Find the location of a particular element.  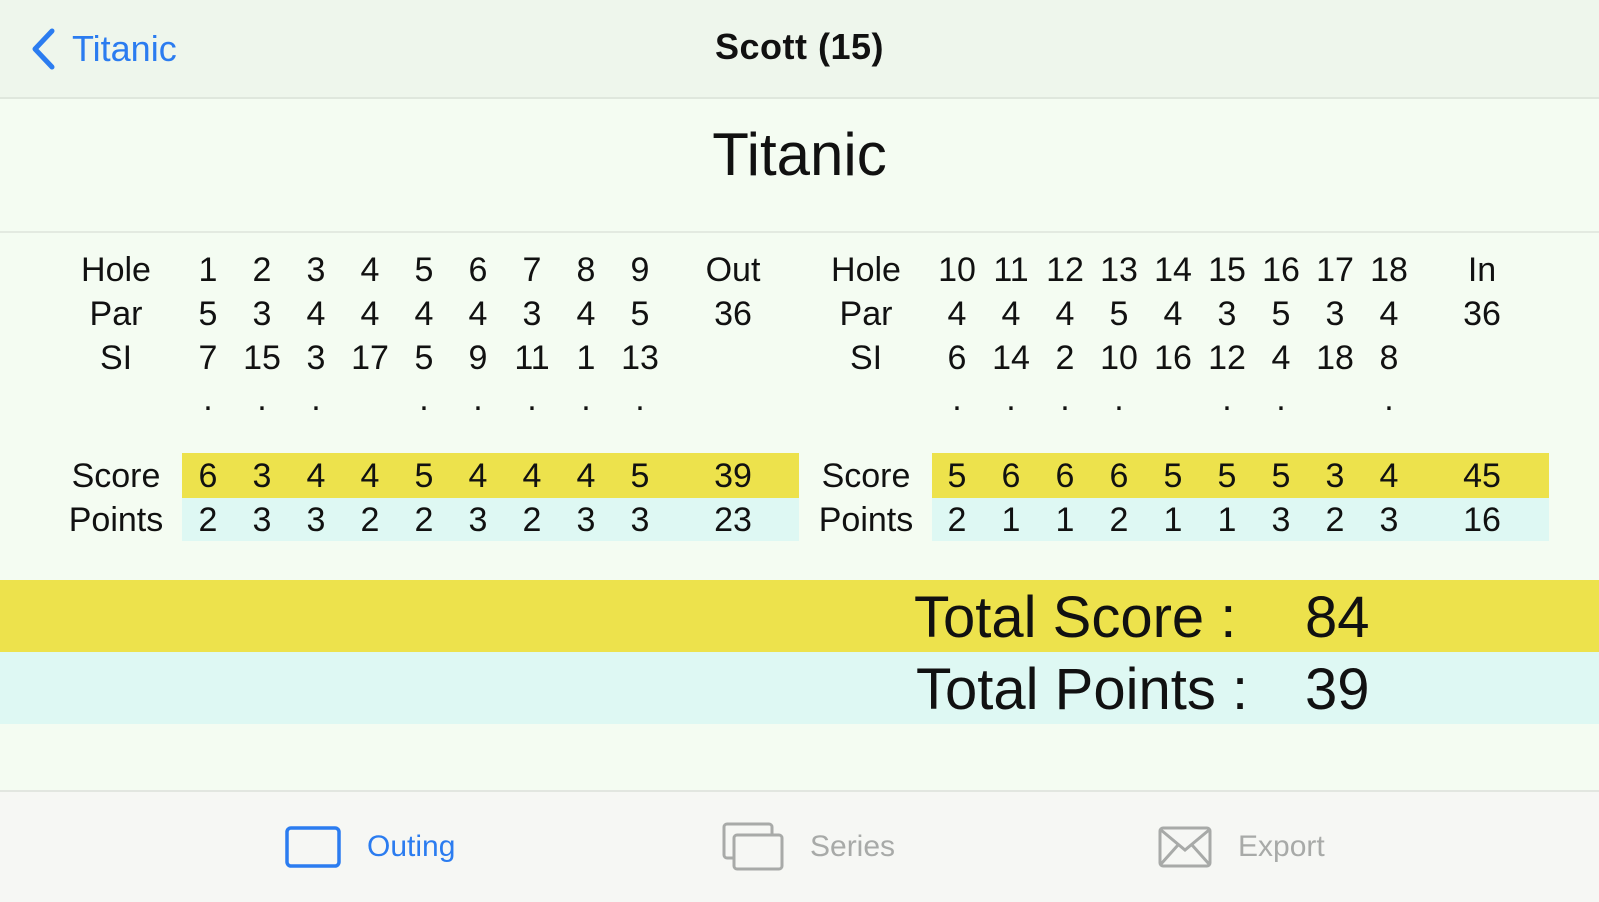

front-par-label: Par is located at coordinates (116, 314).